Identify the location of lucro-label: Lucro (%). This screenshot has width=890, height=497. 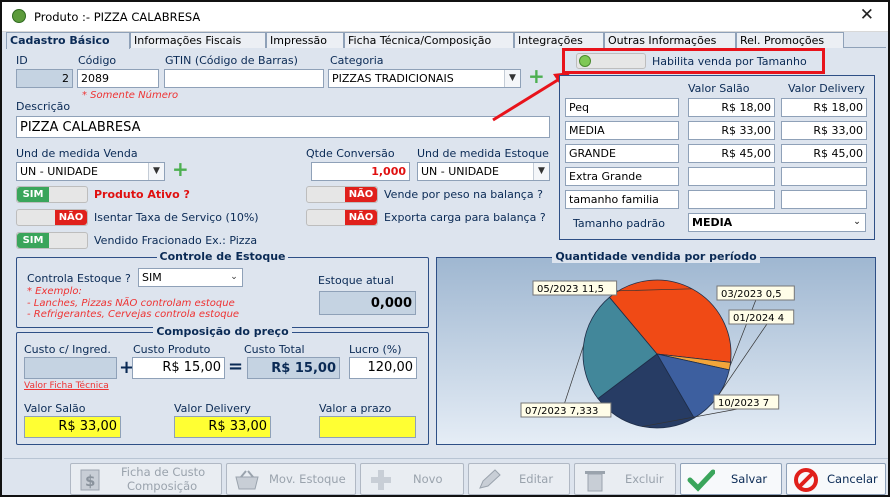
(375, 349).